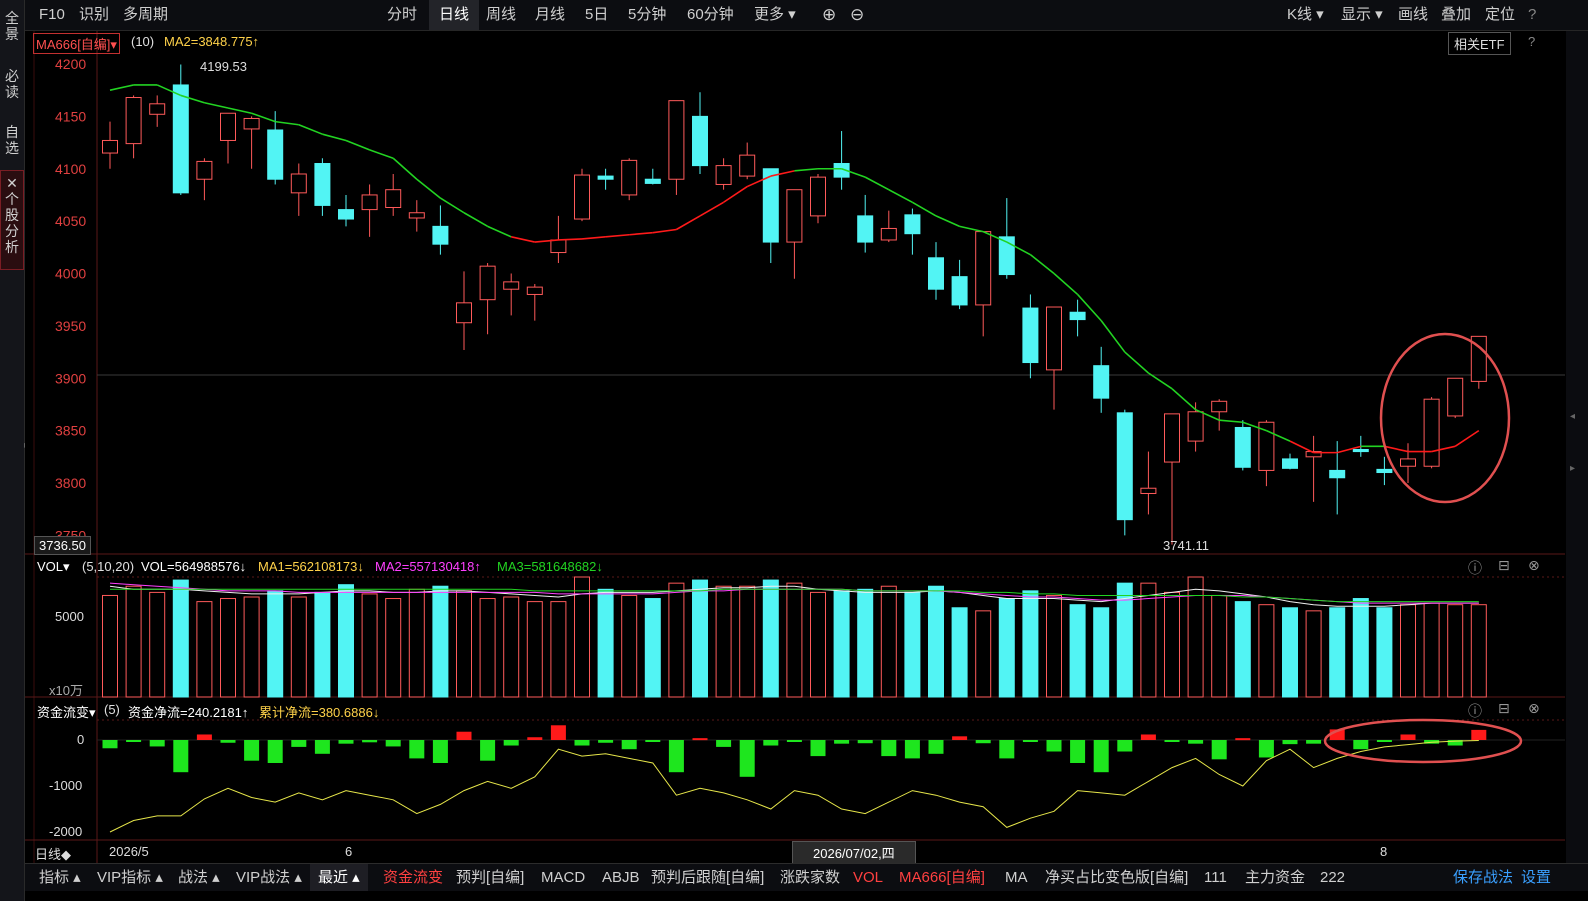 The height and width of the screenshot is (901, 1588). Describe the element at coordinates (1116, 877) in the screenshot. I see `tab-net-buy-ratio: 净买占比变色版[自编]` at that location.